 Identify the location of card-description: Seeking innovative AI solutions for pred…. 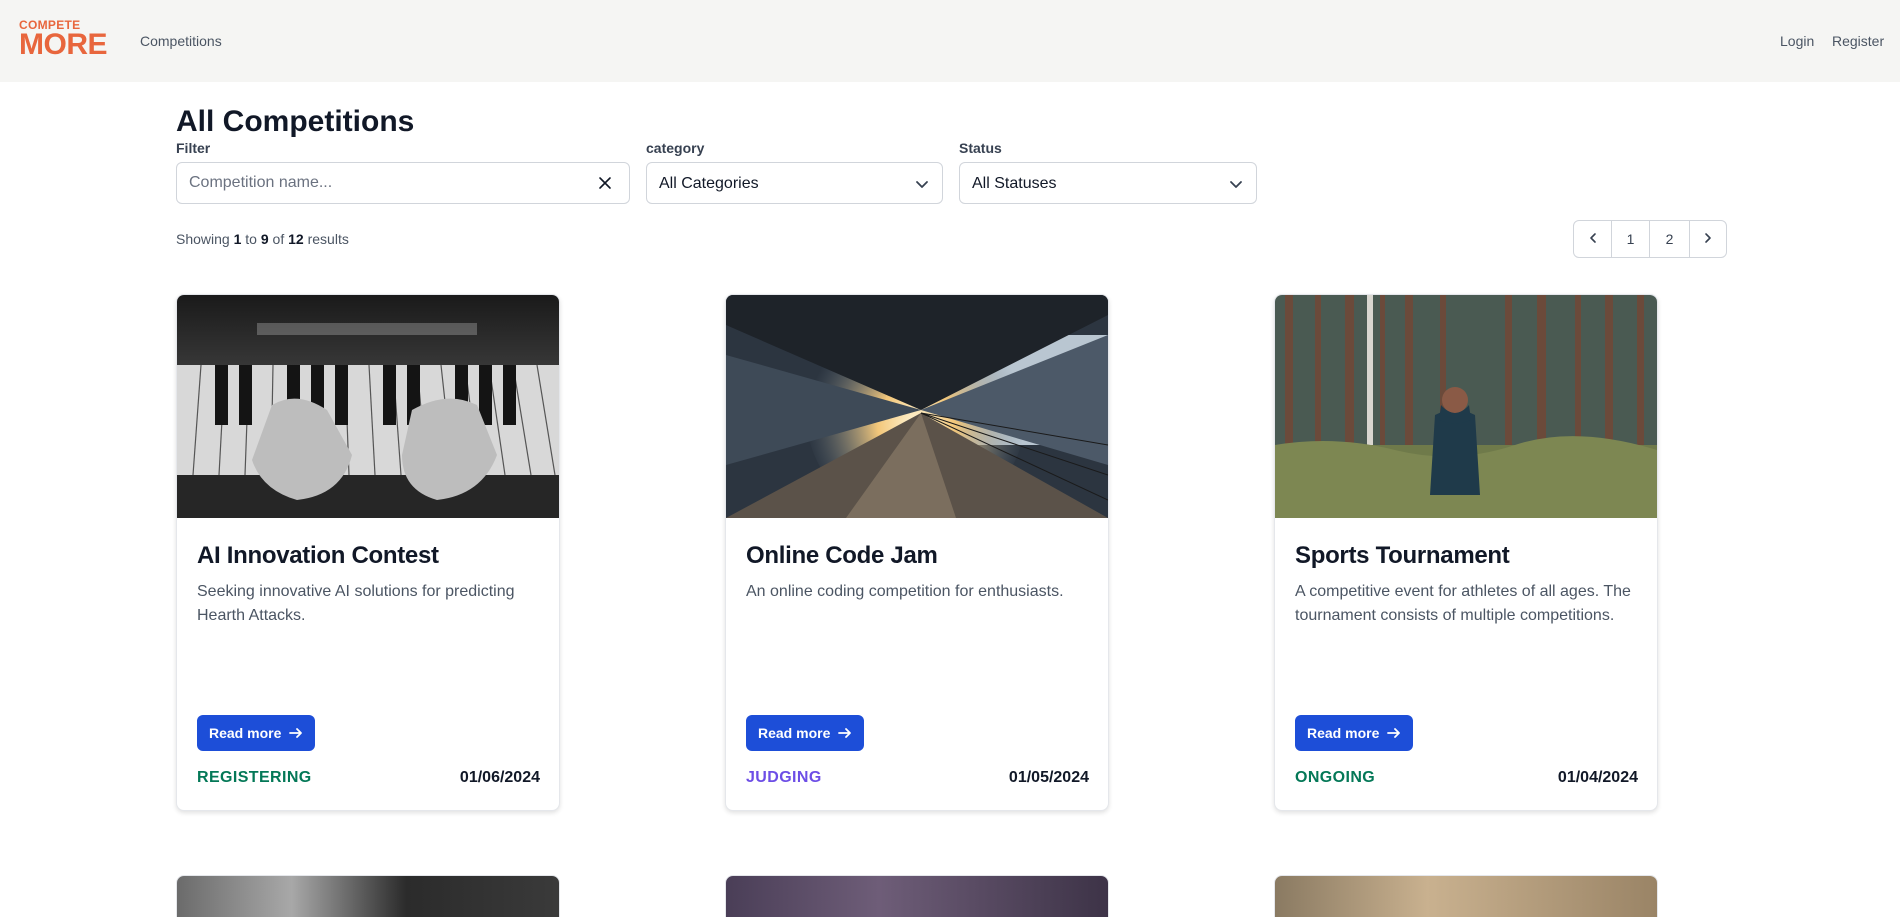
(356, 603).